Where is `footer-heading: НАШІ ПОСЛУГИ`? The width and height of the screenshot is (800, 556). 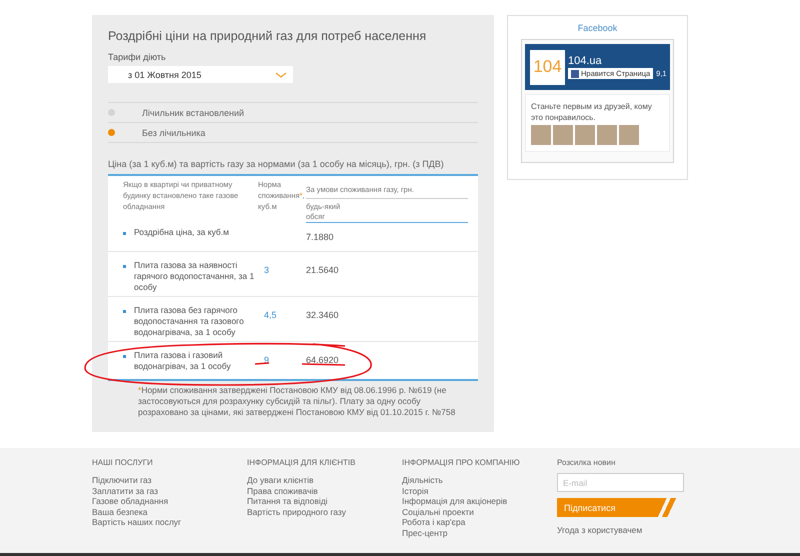
footer-heading: НАШІ ПОСЛУГИ is located at coordinates (123, 462).